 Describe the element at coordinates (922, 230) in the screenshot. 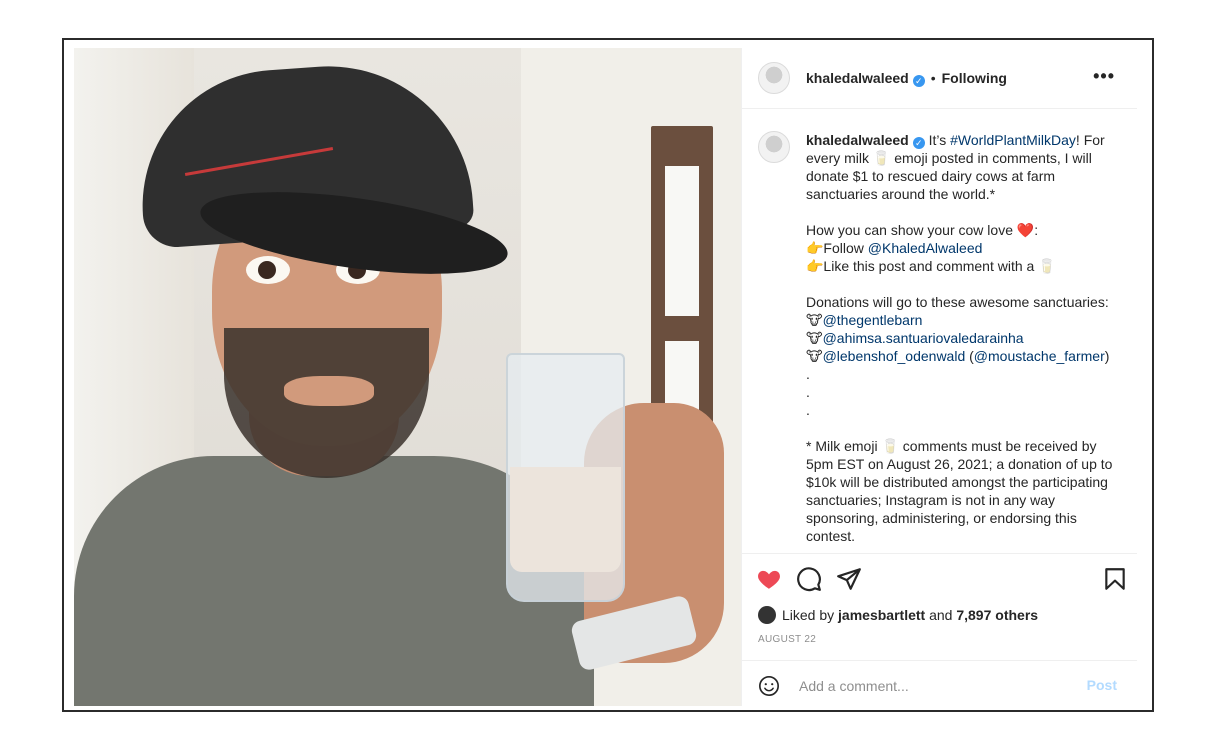

I see `caption-line: How you can show your cow love ❤️:` at that location.